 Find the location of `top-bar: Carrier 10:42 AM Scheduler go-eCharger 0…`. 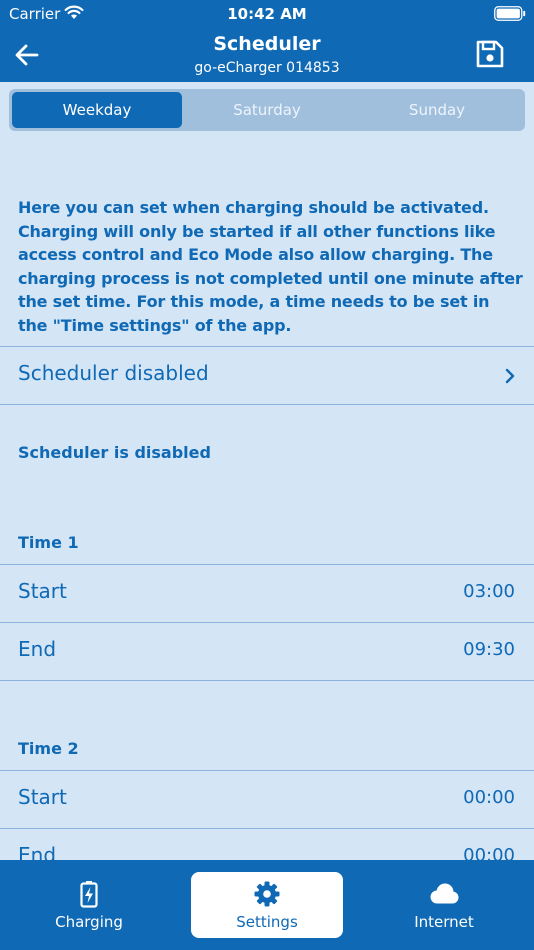

top-bar: Carrier 10:42 AM Scheduler go-eCharger 0… is located at coordinates (267, 41).